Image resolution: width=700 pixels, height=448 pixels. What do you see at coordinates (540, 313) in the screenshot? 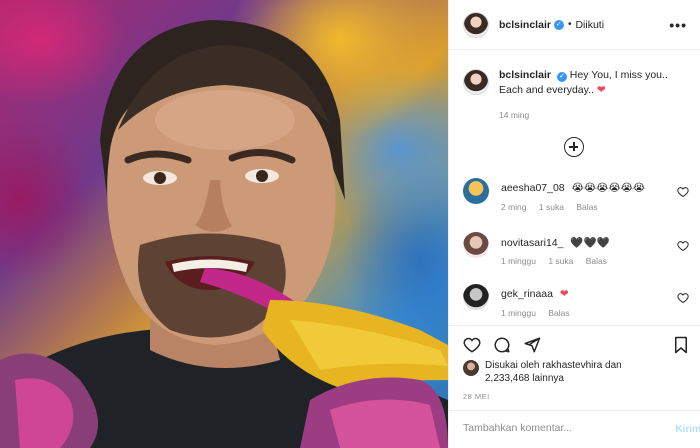
I see `comment-meta: 1 minggu Balas` at bounding box center [540, 313].